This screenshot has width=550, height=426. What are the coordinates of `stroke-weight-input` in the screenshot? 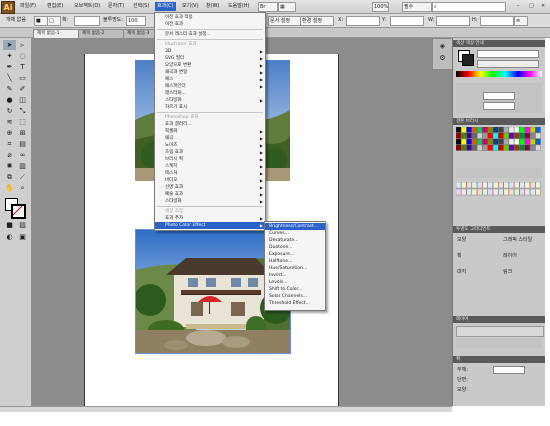 It's located at (509, 370).